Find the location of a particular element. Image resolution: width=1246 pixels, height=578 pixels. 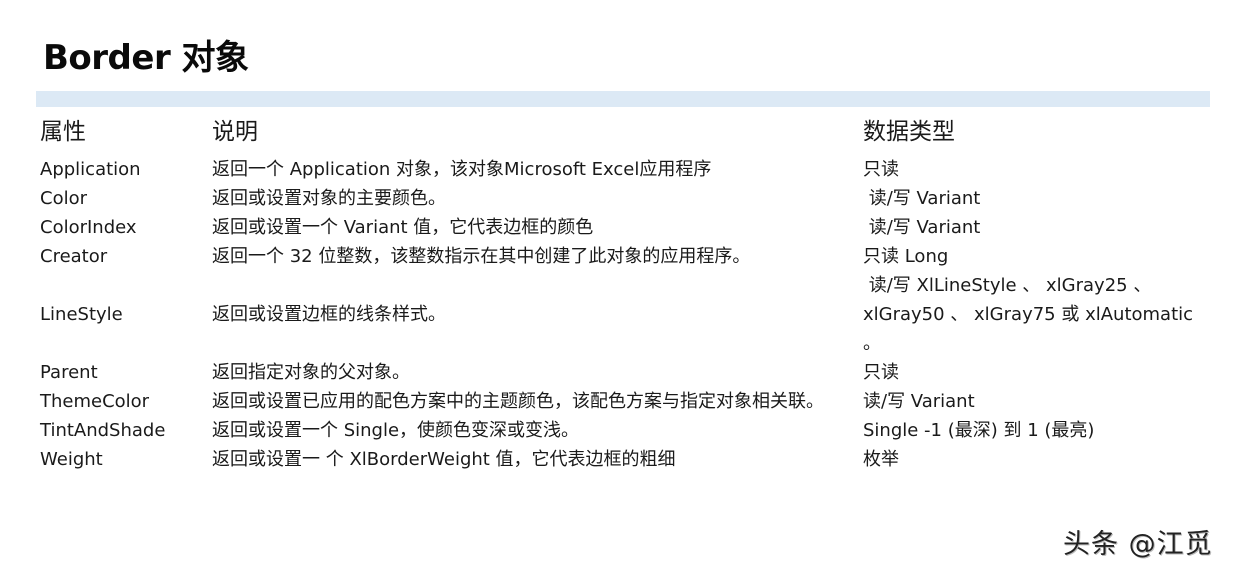

property-data-type: Single -1 (最深) 到 1 (最亮) is located at coordinates (979, 430).